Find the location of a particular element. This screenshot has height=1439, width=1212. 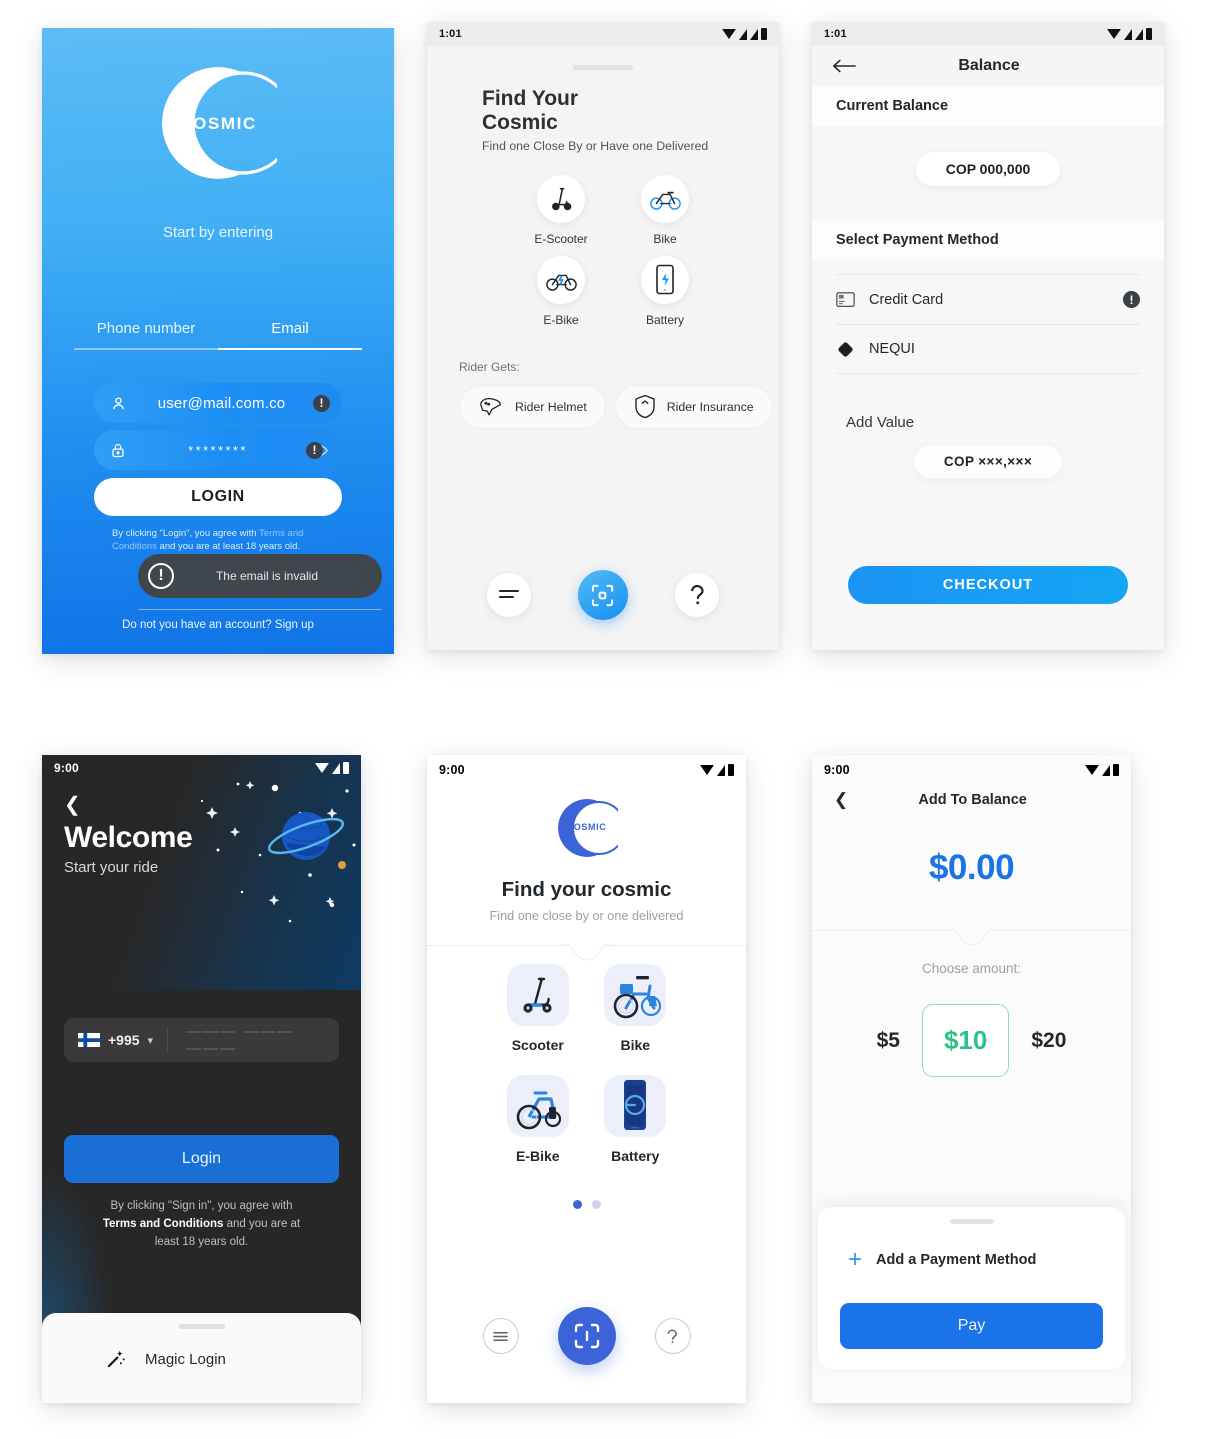

chevron-down-icon: ▾ is located at coordinates (150, 1040).